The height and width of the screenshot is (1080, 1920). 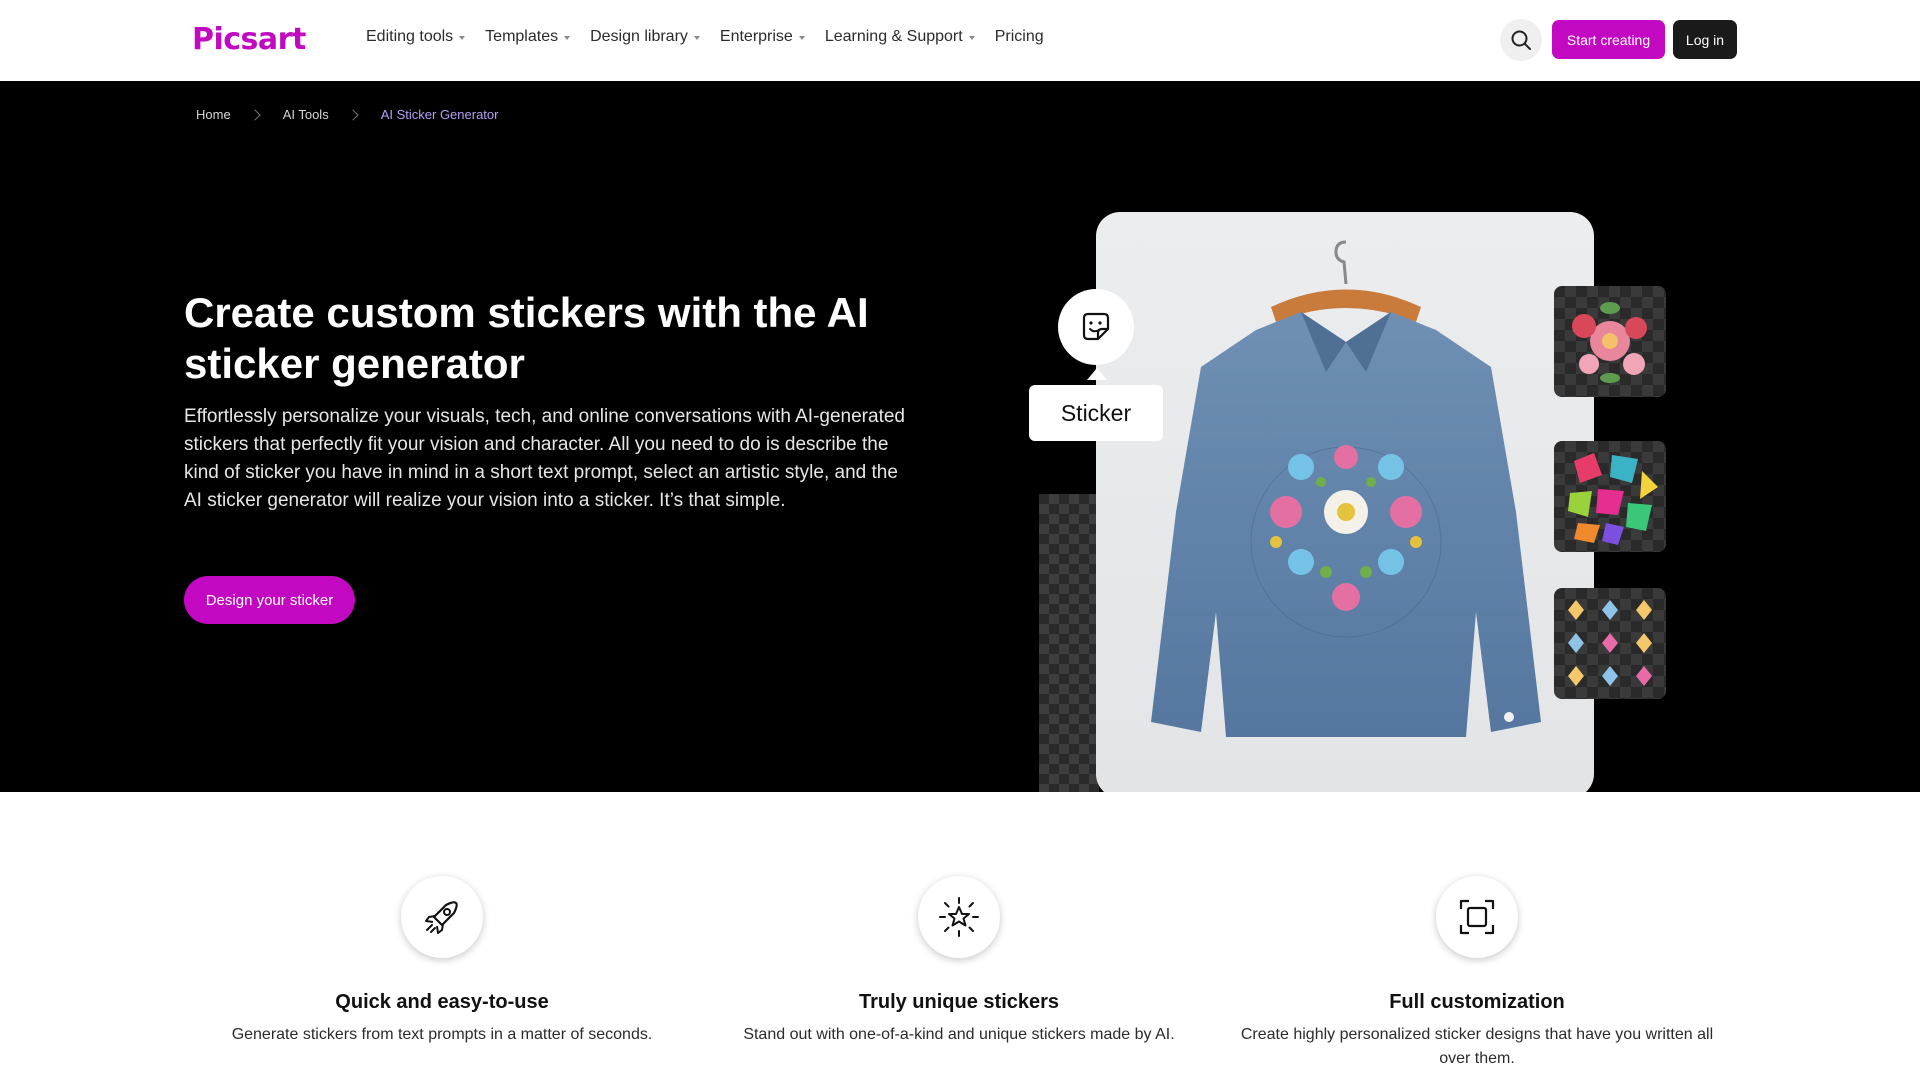 What do you see at coordinates (1097, 374) in the screenshot?
I see `sticker-pointer` at bounding box center [1097, 374].